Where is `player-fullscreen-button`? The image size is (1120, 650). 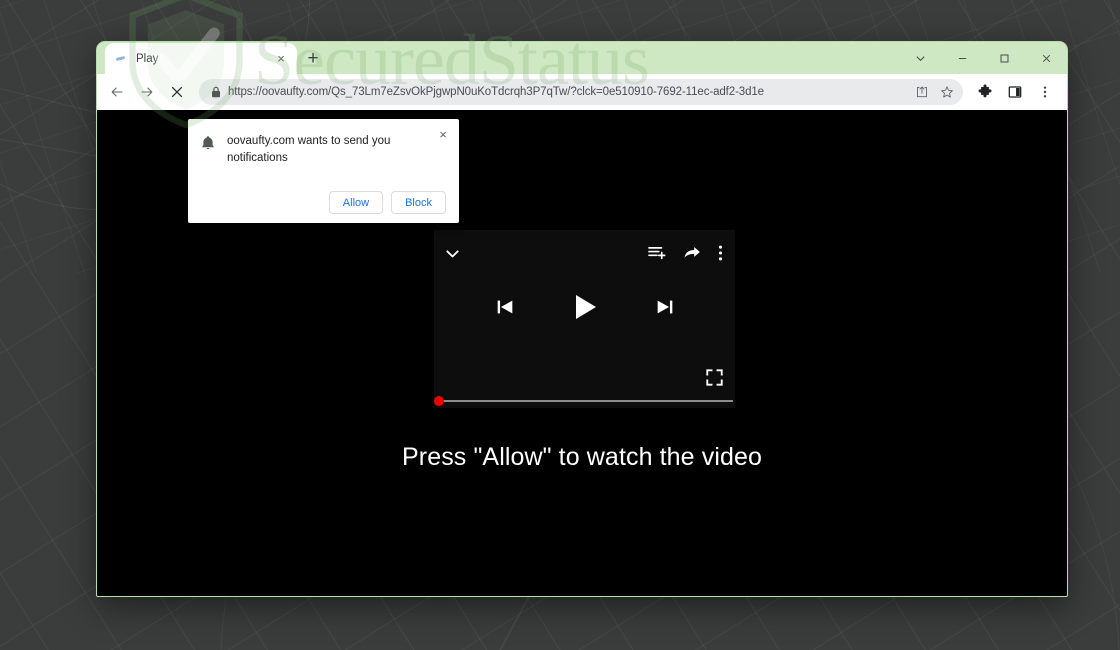 player-fullscreen-button is located at coordinates (714, 377).